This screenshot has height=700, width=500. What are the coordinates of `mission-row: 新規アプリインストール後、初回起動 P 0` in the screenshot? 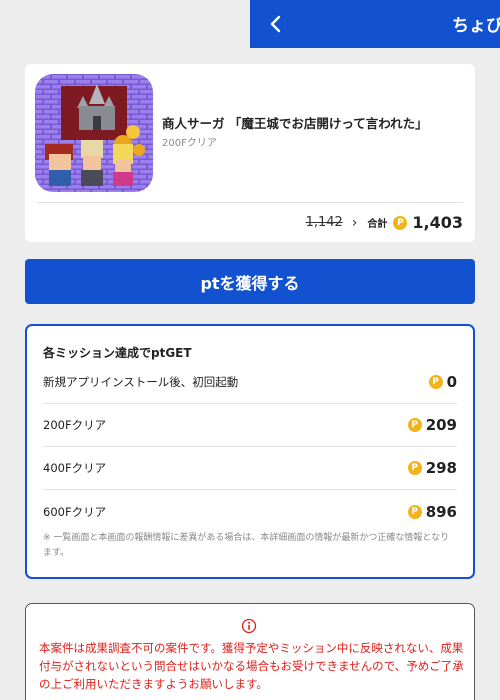 It's located at (250, 382).